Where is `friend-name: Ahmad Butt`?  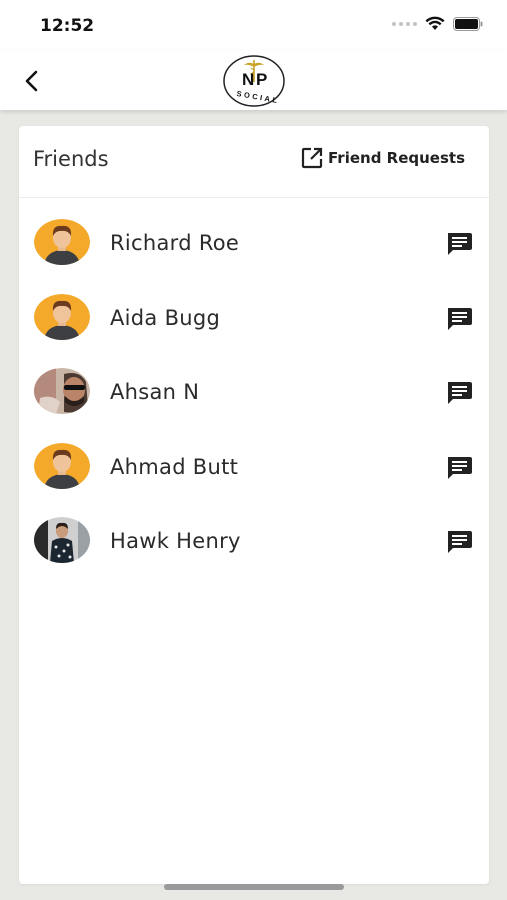 friend-name: Ahmad Butt is located at coordinates (174, 466).